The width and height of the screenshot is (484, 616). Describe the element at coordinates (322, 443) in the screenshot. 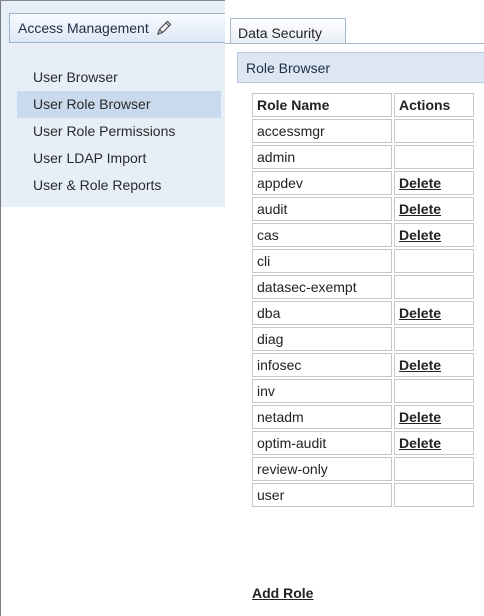

I see `role-name-cell: optim-audit` at that location.